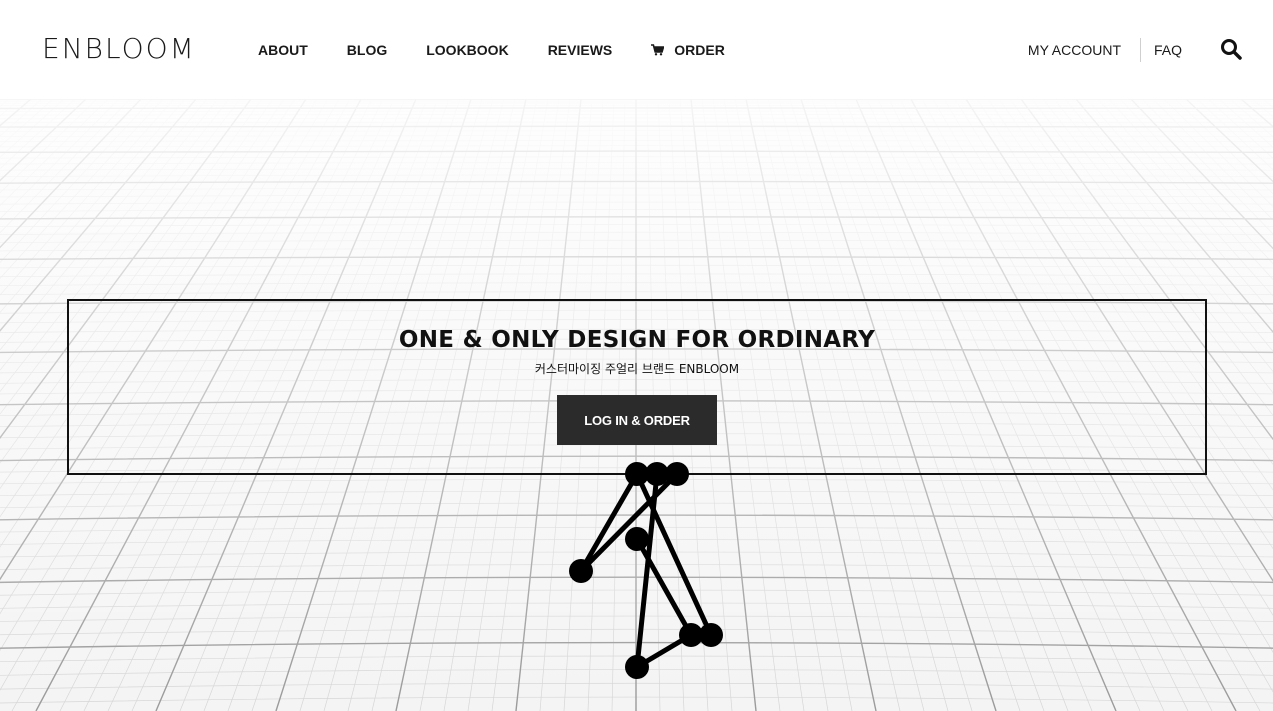  What do you see at coordinates (511, 50) in the screenshot?
I see `main-nav: ABOUT BLOG LOOKBOOK REVIEWS ORDER` at bounding box center [511, 50].